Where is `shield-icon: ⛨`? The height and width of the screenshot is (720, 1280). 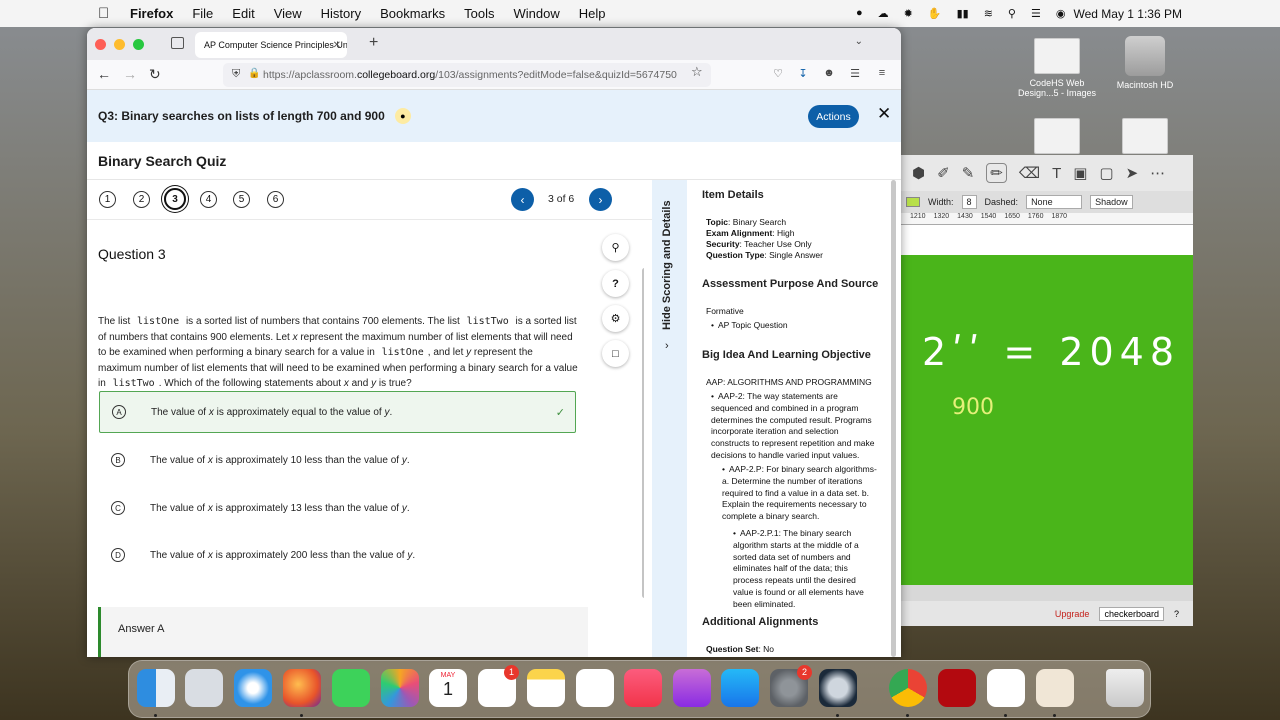
shield-icon: ⛨ is located at coordinates (236, 74).